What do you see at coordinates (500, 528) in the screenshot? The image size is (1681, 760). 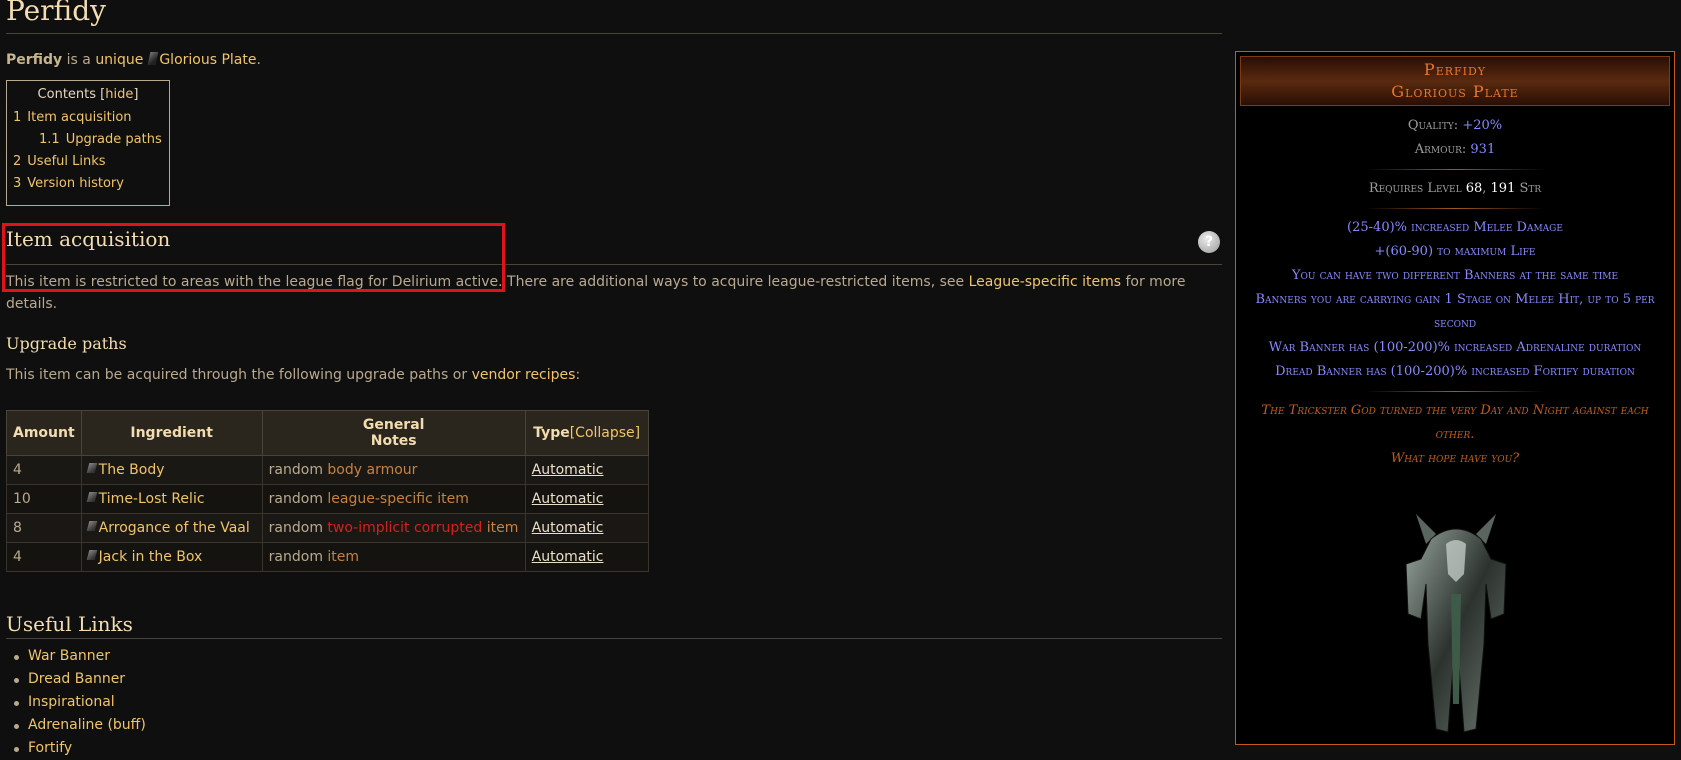 I see `notes-link-item: item` at bounding box center [500, 528].